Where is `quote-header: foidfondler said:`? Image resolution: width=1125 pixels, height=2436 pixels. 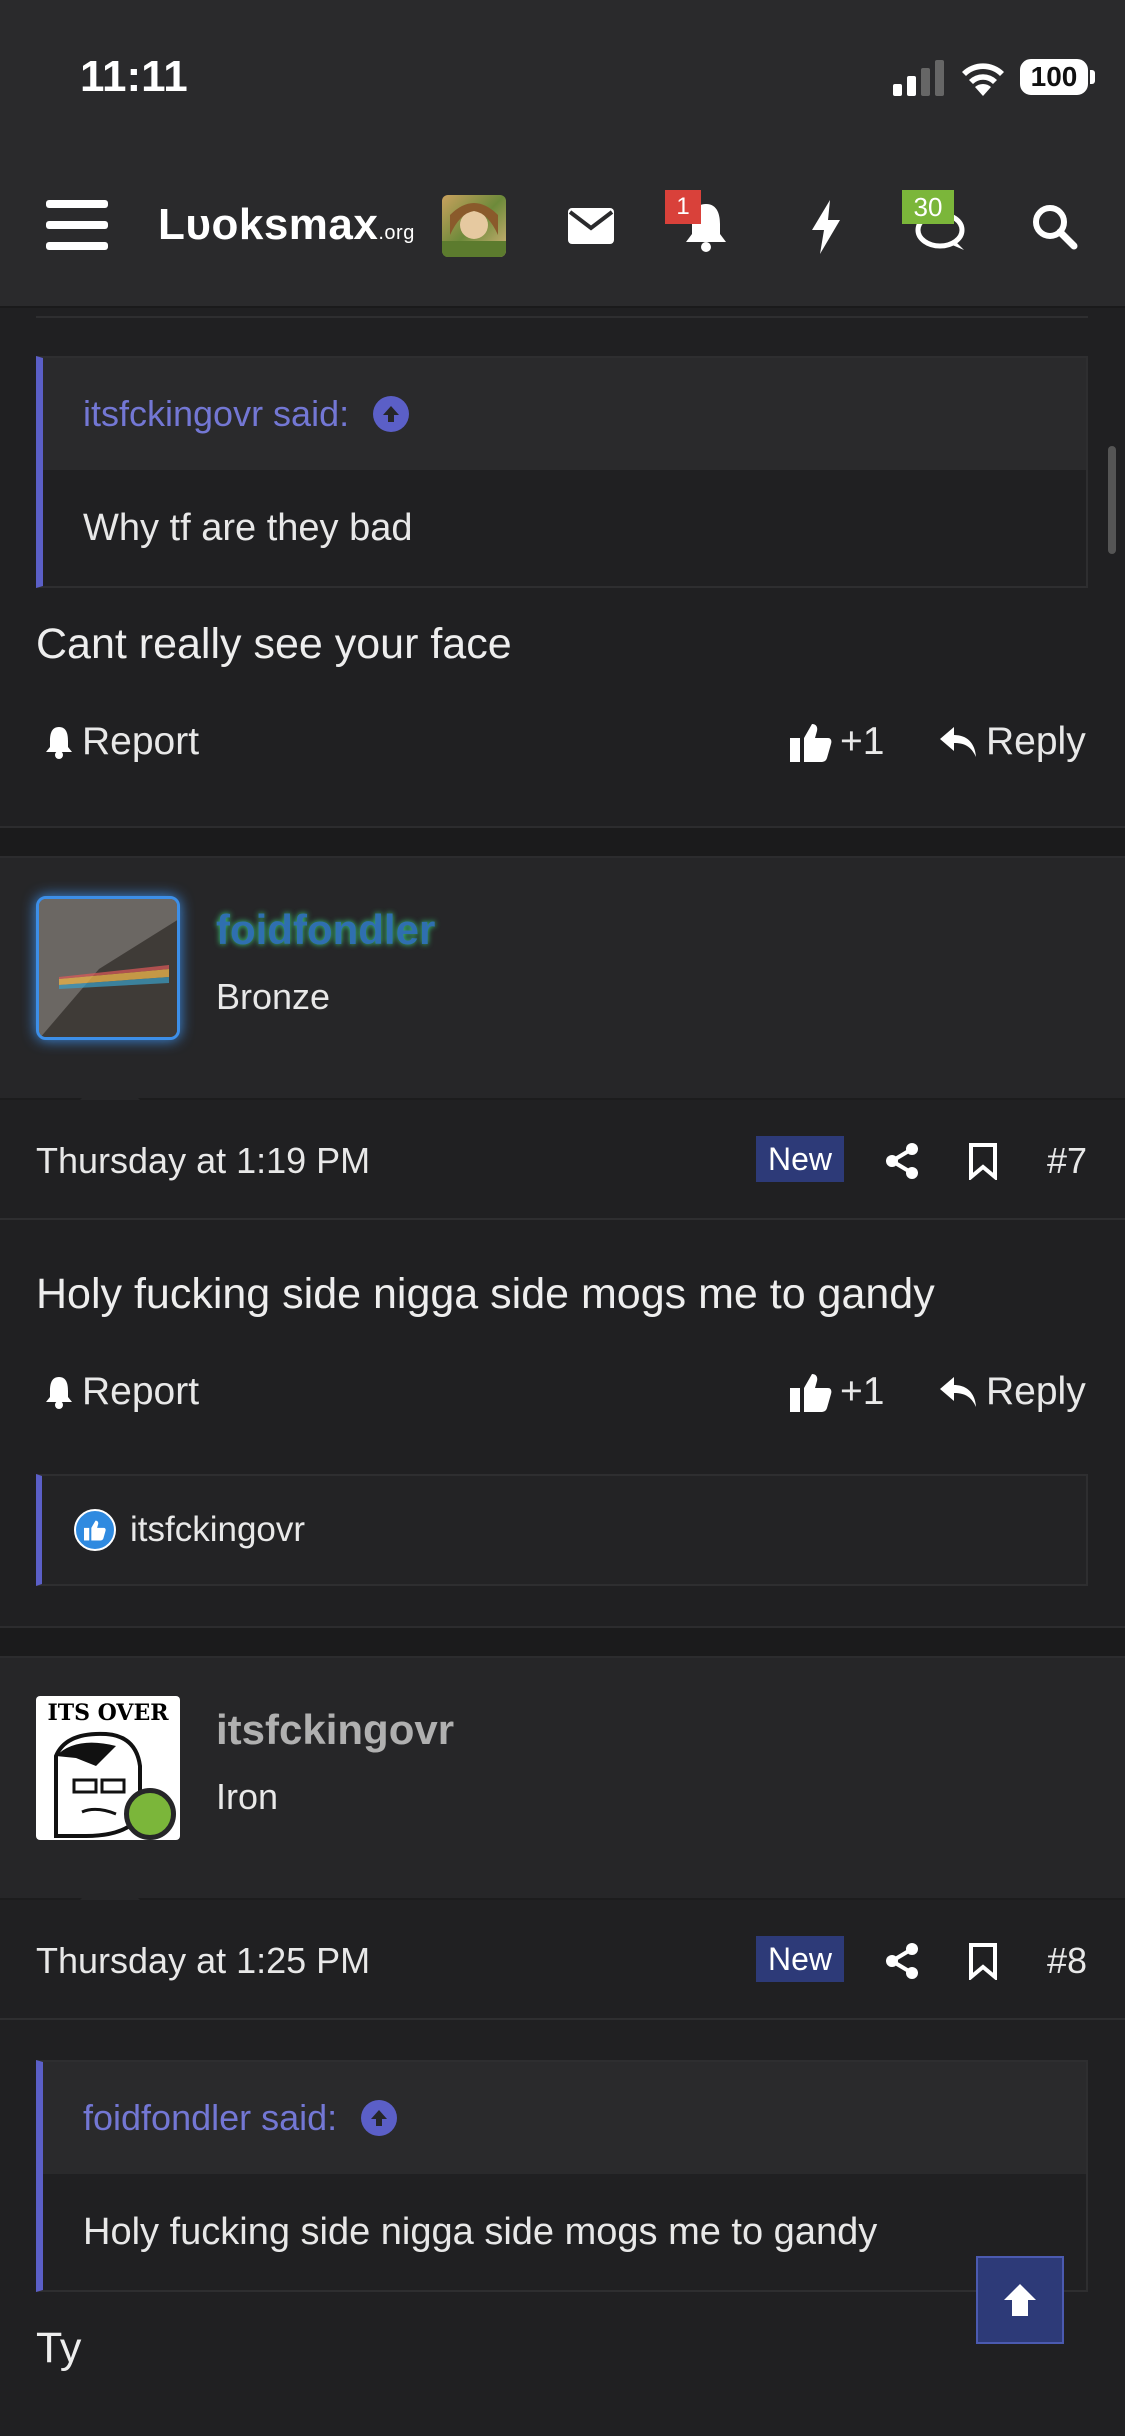 quote-header: foidfondler said: is located at coordinates (564, 2118).